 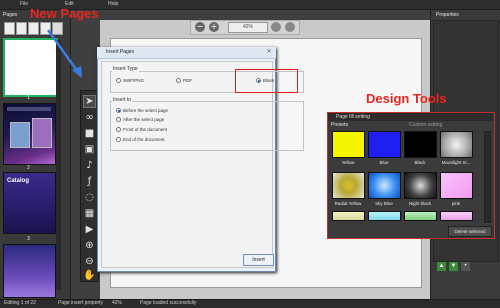 What do you see at coordinates (384, 203) in the screenshot?
I see `preset-label: Sky Blue` at bounding box center [384, 203].